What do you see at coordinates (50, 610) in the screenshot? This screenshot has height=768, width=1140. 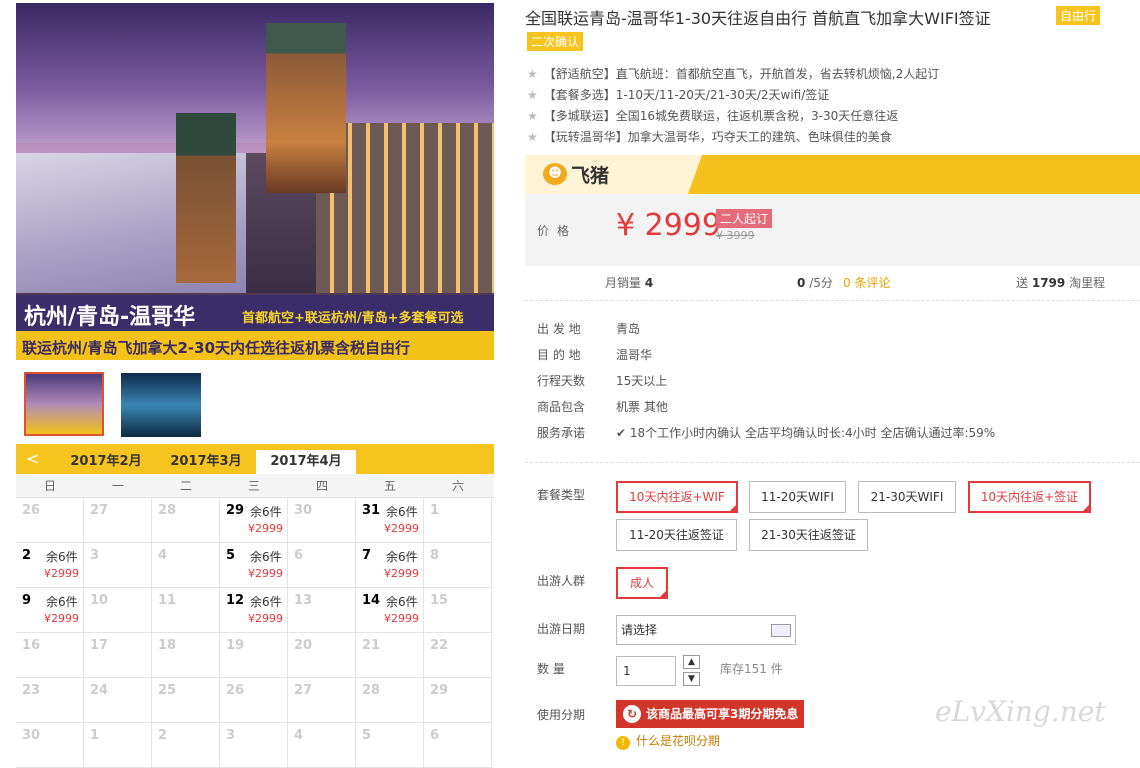 I see `calendar-day-available: 9 余6件 ¥2999` at bounding box center [50, 610].